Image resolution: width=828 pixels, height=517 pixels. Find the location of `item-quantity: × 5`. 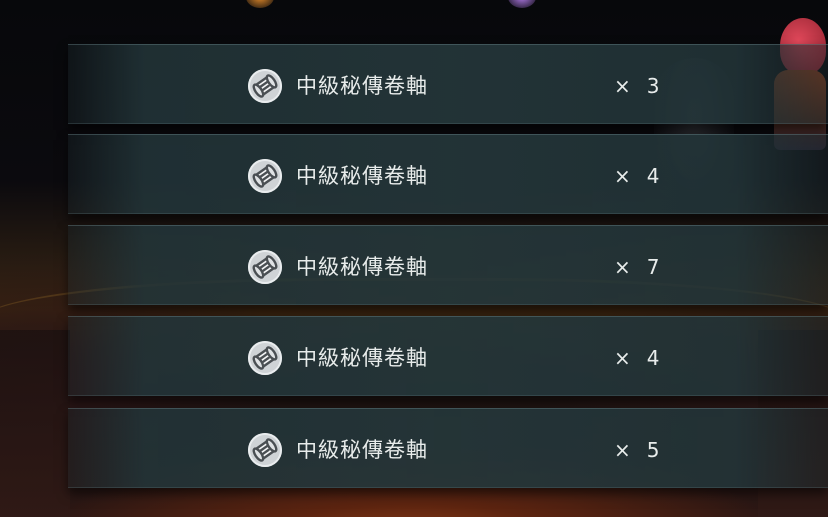

item-quantity: × 5 is located at coordinates (637, 450).